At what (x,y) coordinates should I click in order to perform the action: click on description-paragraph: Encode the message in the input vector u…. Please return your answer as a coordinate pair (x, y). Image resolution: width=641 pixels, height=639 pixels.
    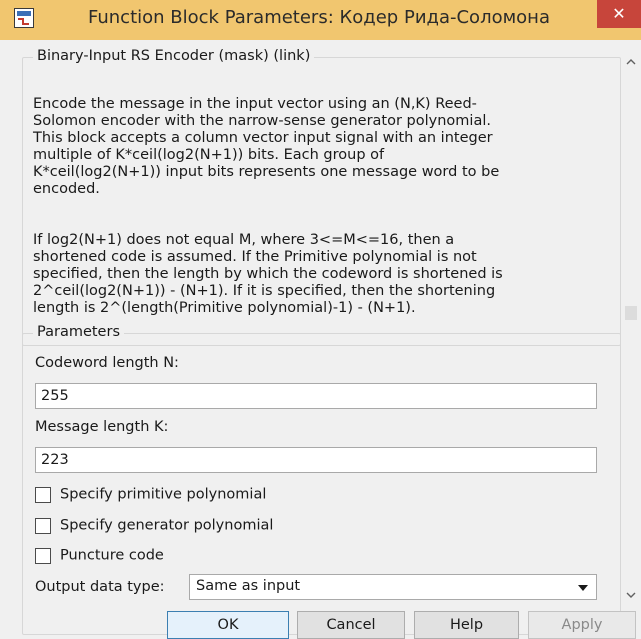
    Looking at the image, I should click on (266, 146).